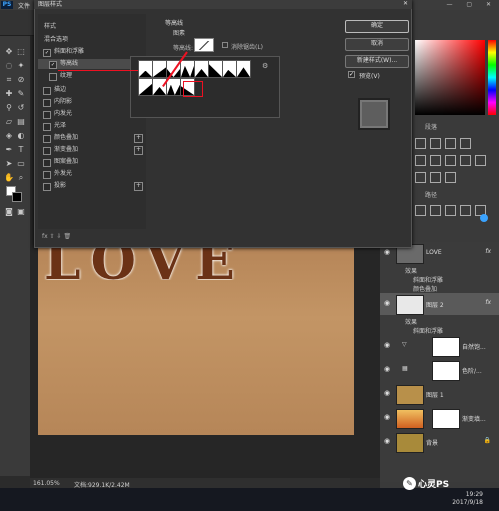  Describe the element at coordinates (435, 210) in the screenshot. I see `filter-pixel-icon` at that location.